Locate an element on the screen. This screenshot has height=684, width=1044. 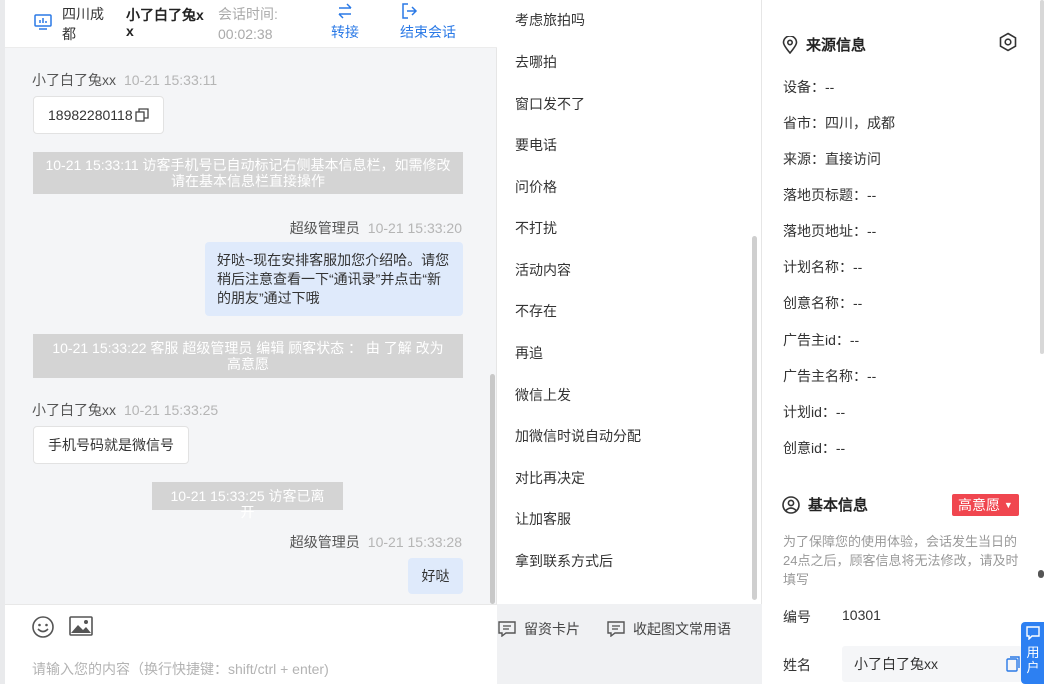
name-field: 小了白了兔xx is located at coordinates (932, 664).